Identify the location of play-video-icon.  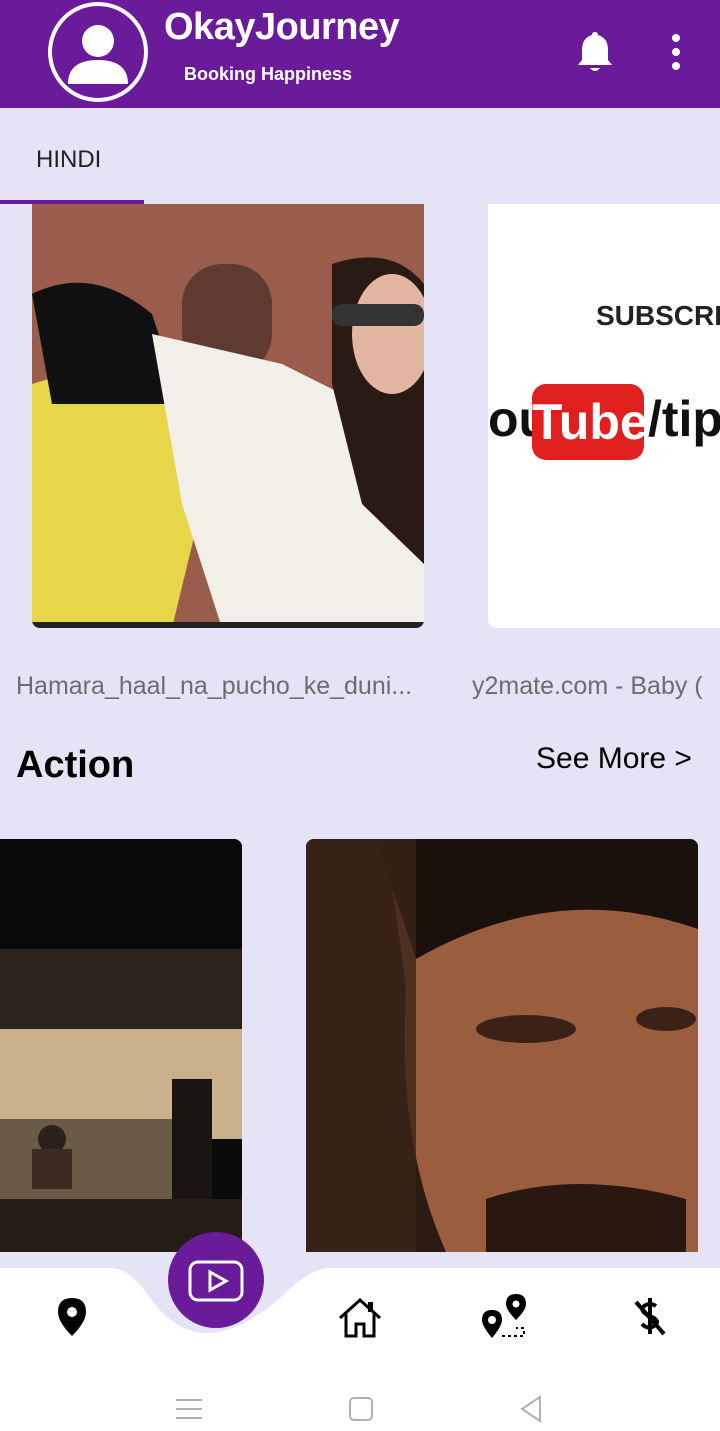
(216, 1281).